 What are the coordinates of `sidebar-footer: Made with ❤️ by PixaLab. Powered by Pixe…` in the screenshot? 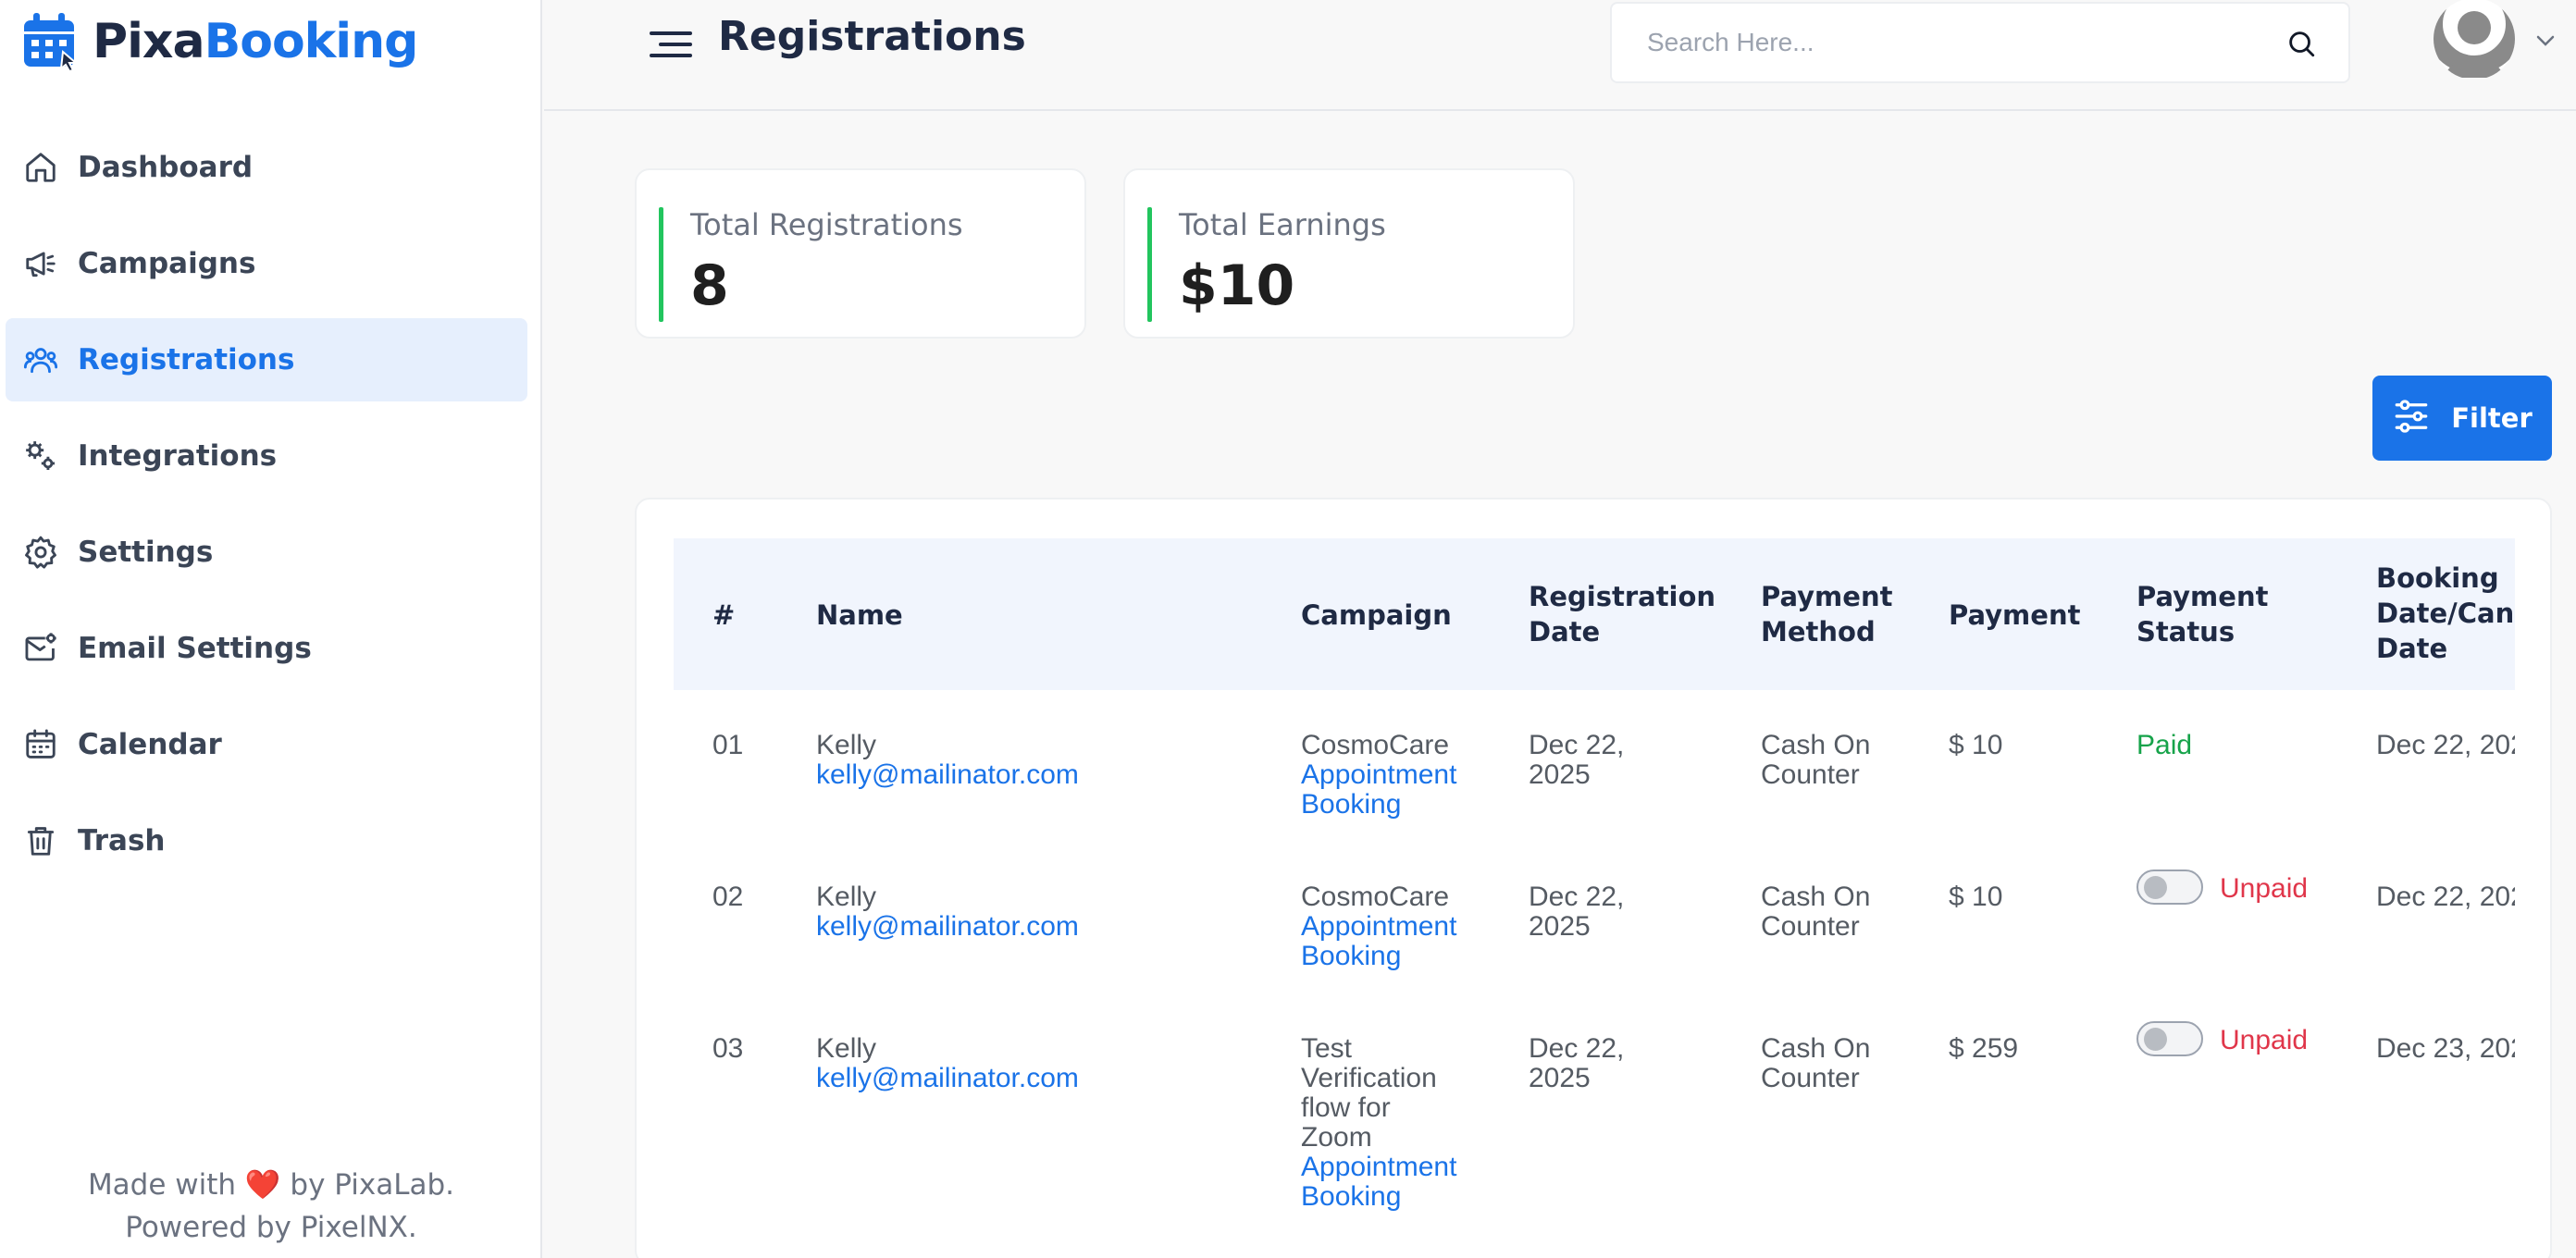 It's located at (271, 1206).